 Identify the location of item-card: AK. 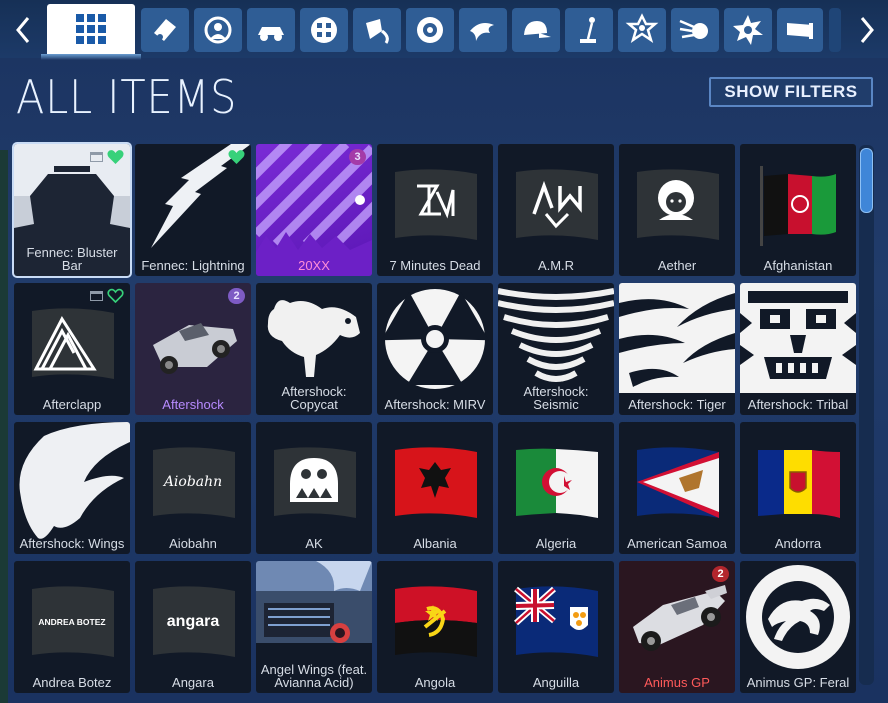
(314, 488).